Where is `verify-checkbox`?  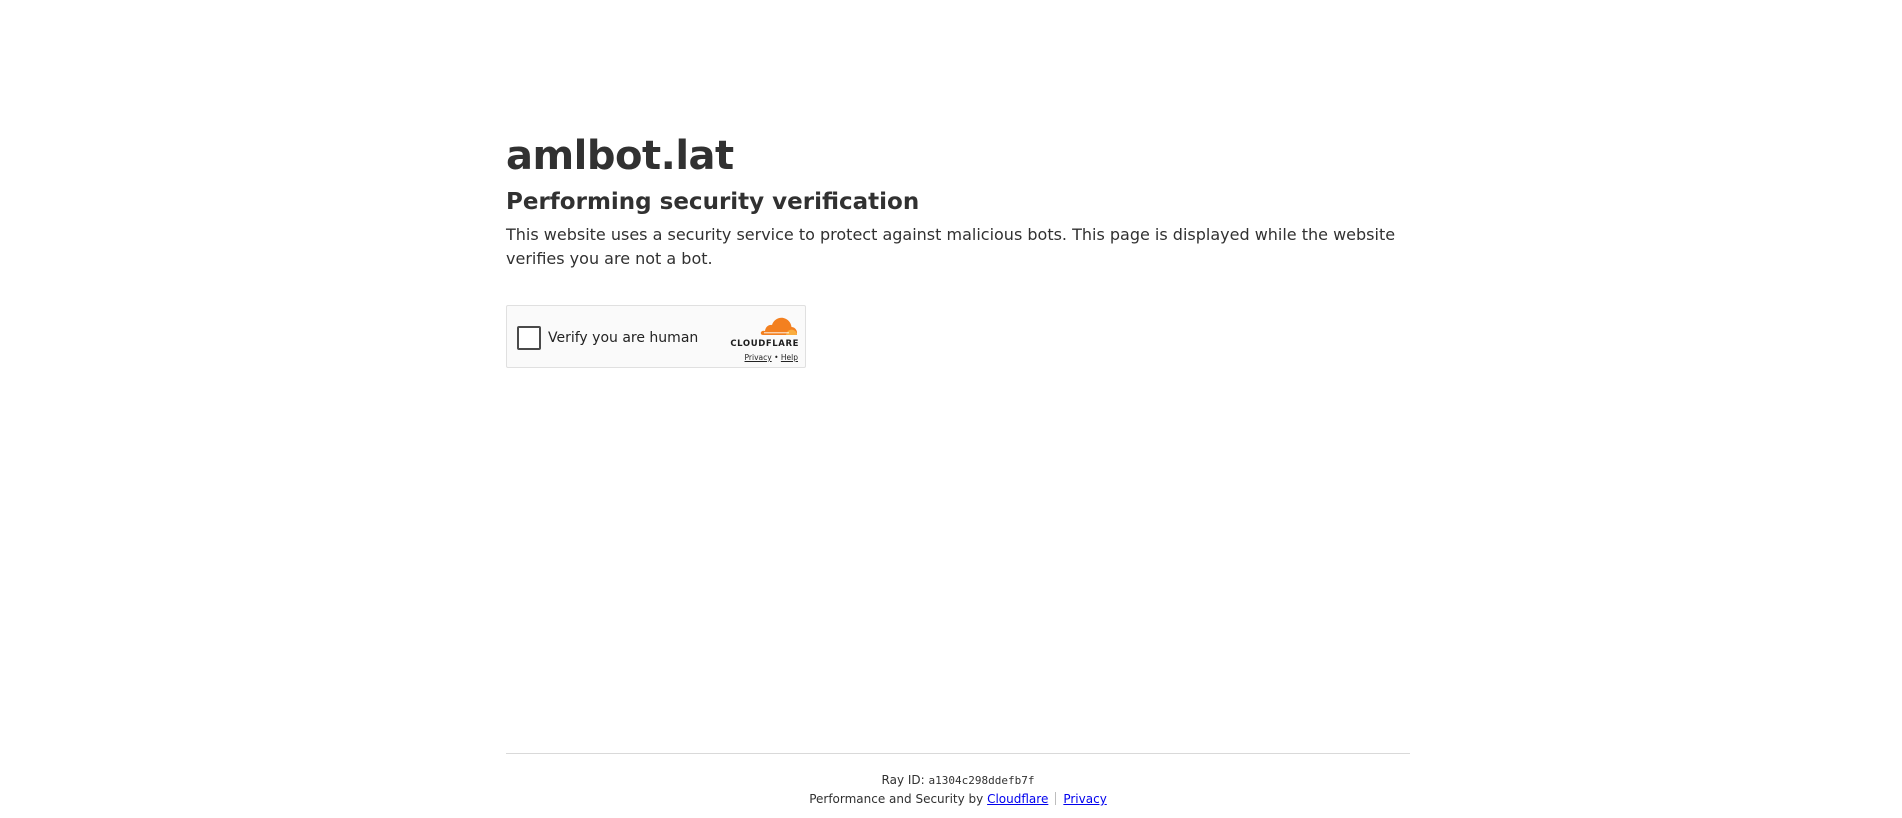 verify-checkbox is located at coordinates (529, 338).